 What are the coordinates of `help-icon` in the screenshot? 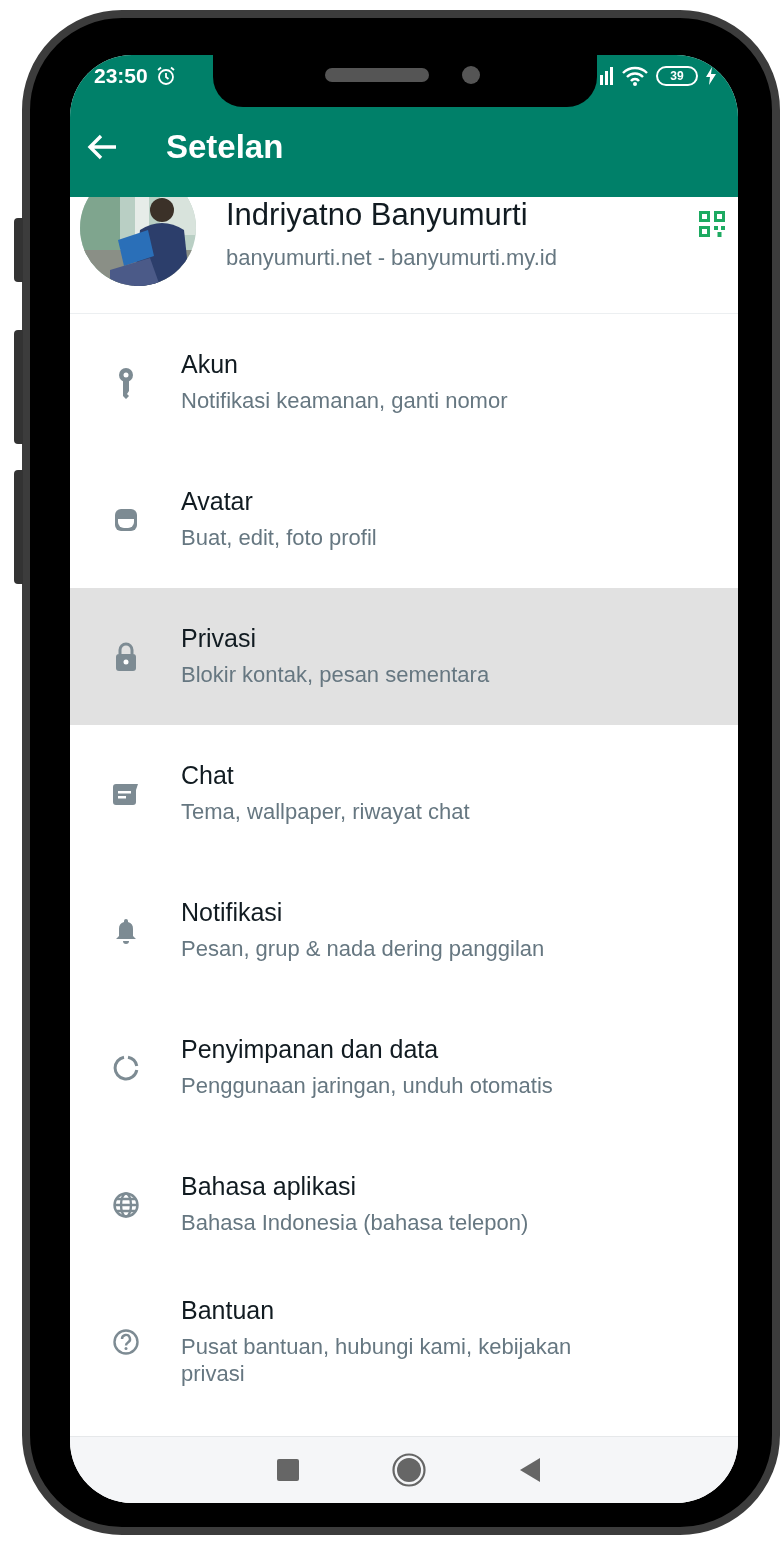 It's located at (125, 1341).